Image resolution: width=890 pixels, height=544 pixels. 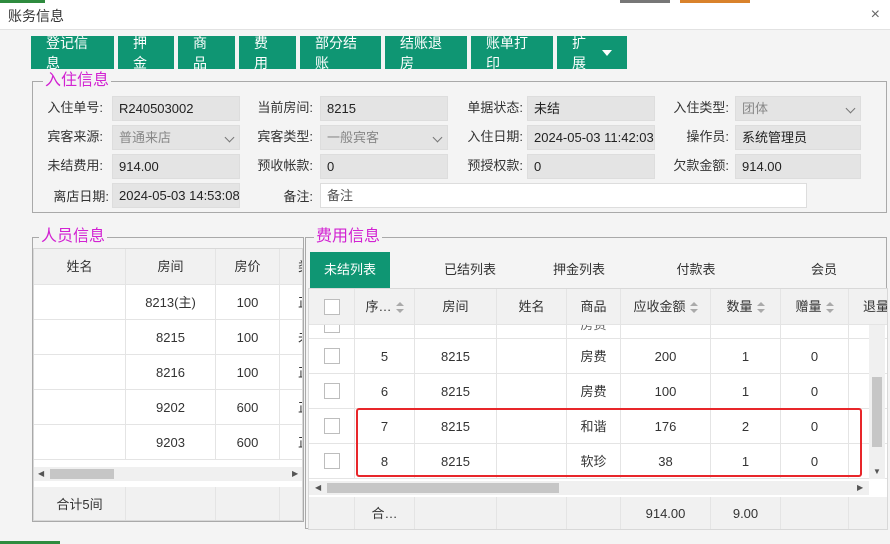 What do you see at coordinates (815, 307) in the screenshot?
I see `column-header-gift: 赠量` at bounding box center [815, 307].